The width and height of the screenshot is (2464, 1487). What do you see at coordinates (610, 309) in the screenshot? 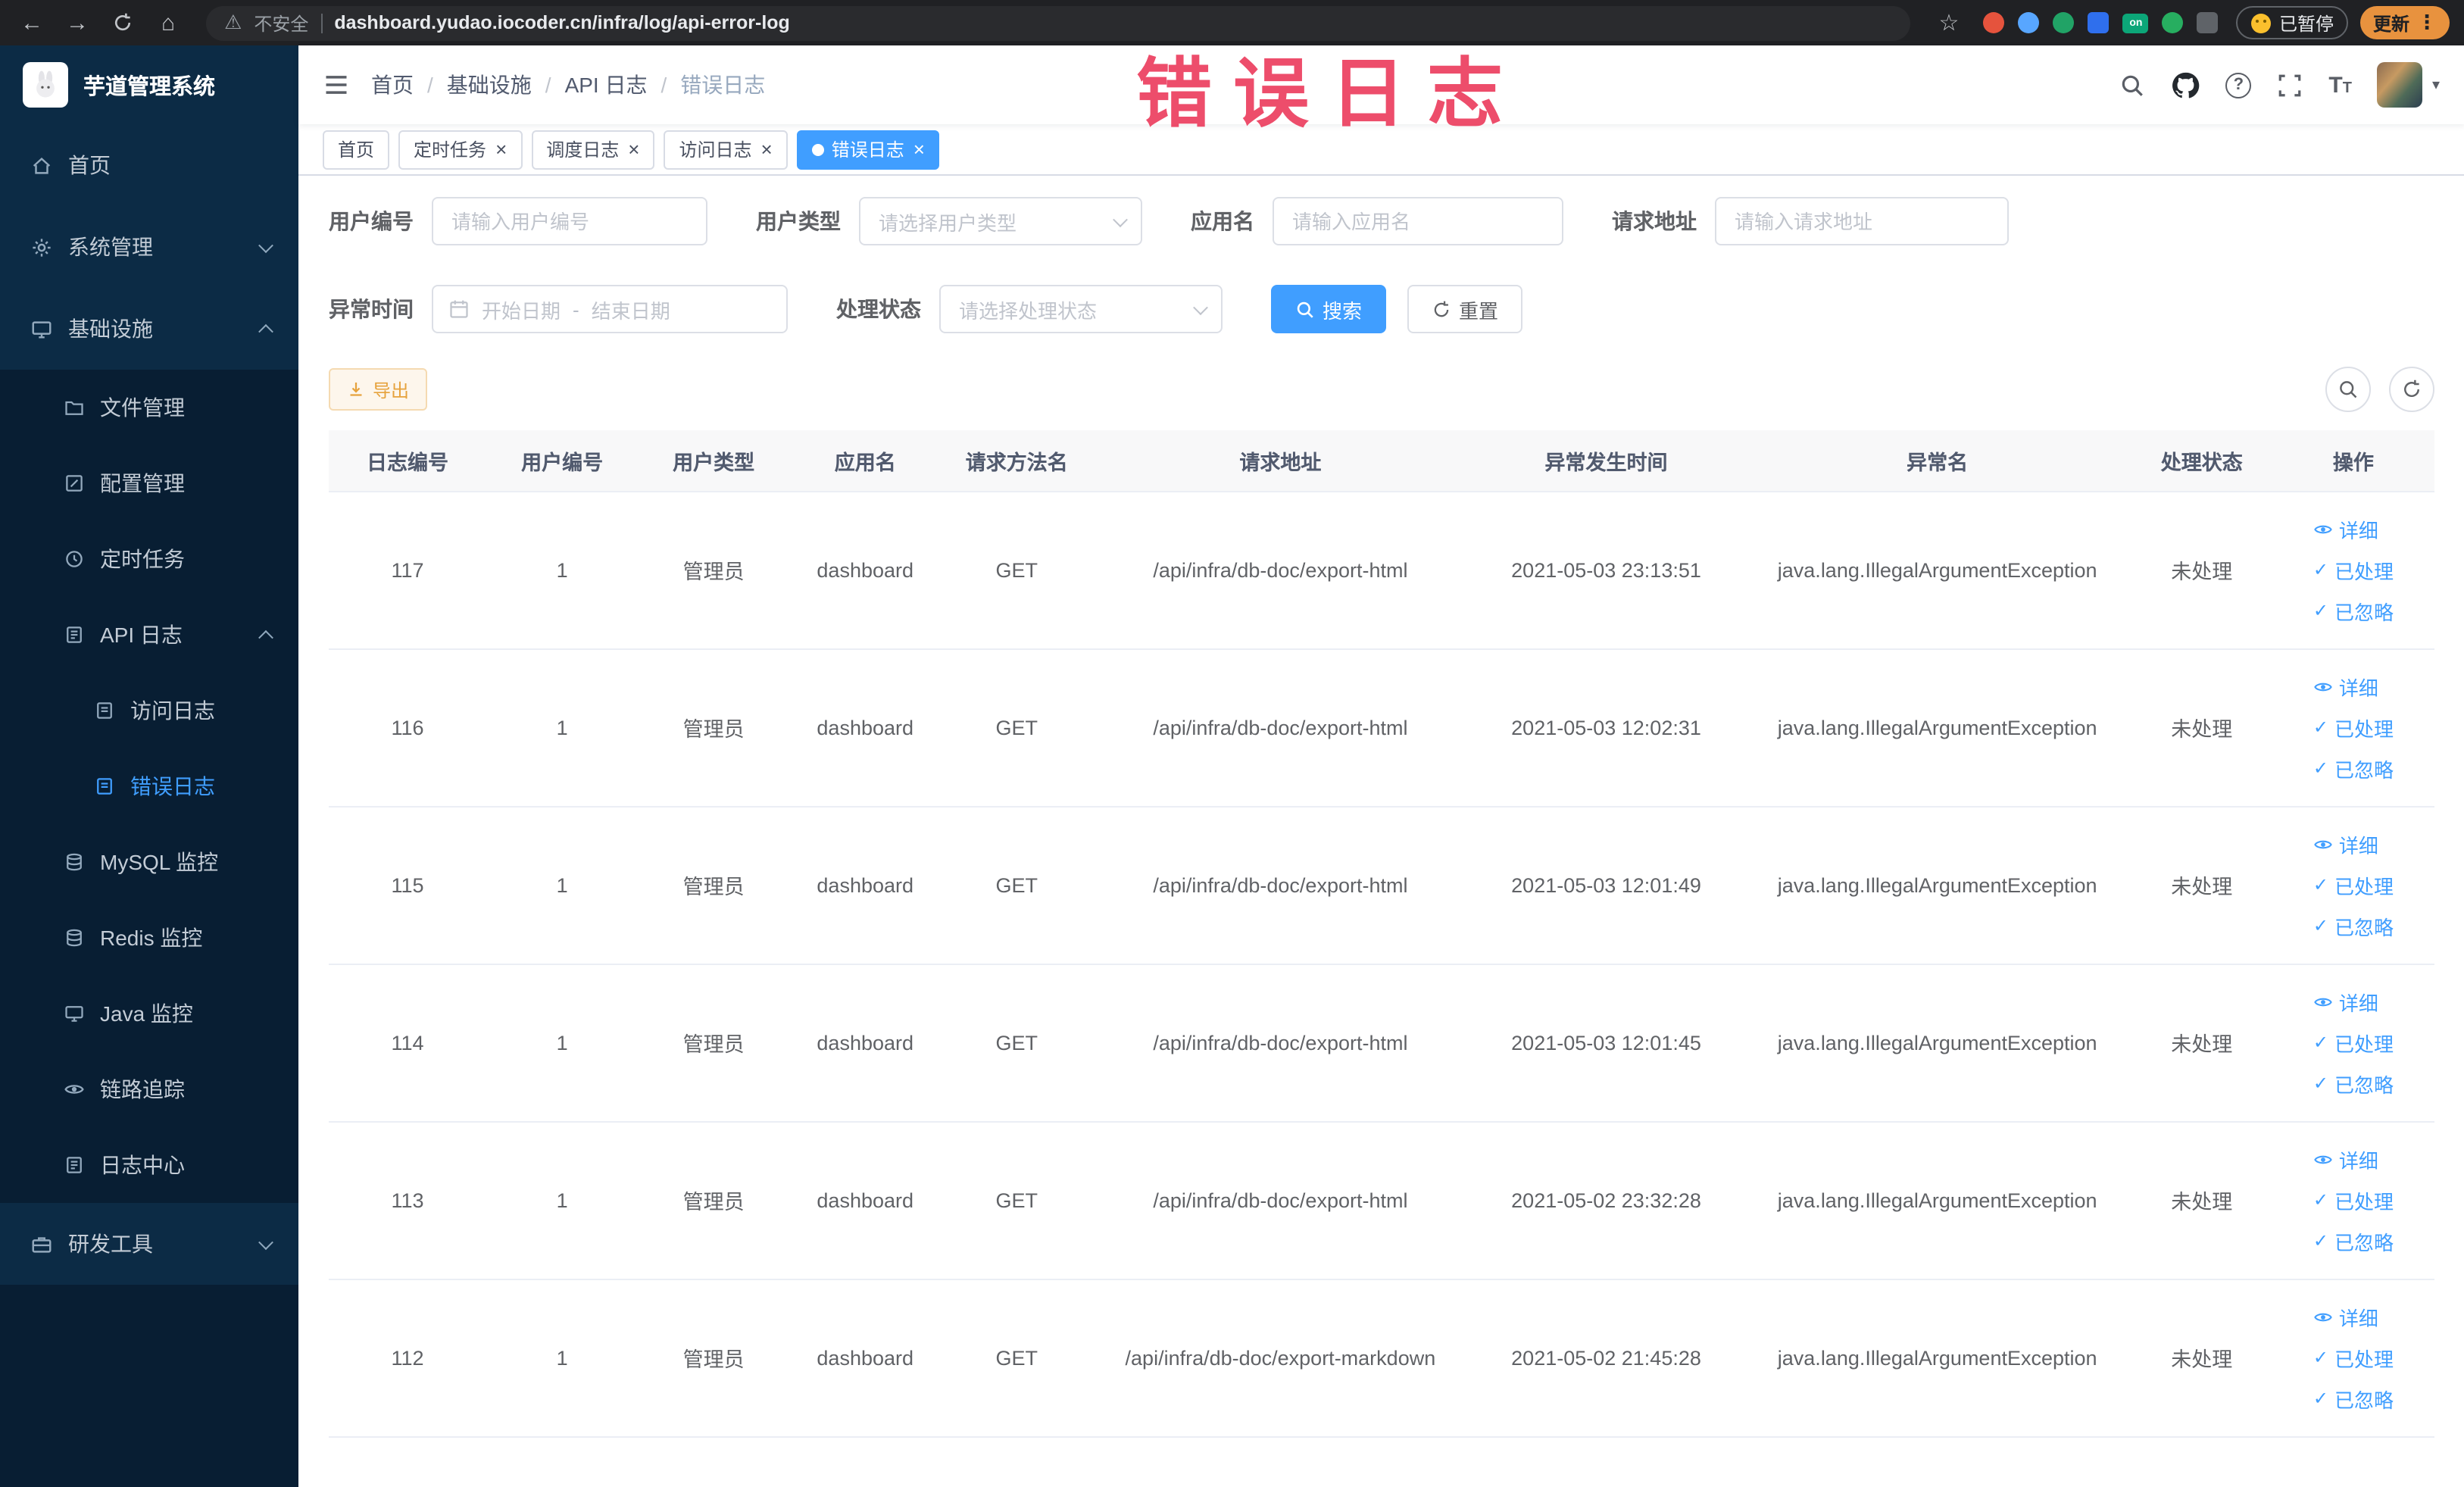
I see `date-range-picker: 开始日期 - 结束日期` at bounding box center [610, 309].